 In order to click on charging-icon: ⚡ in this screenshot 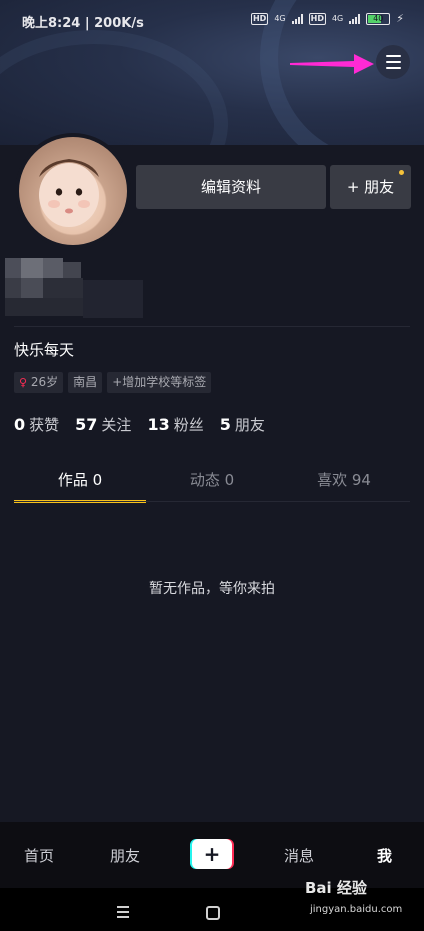, I will do `click(400, 18)`.